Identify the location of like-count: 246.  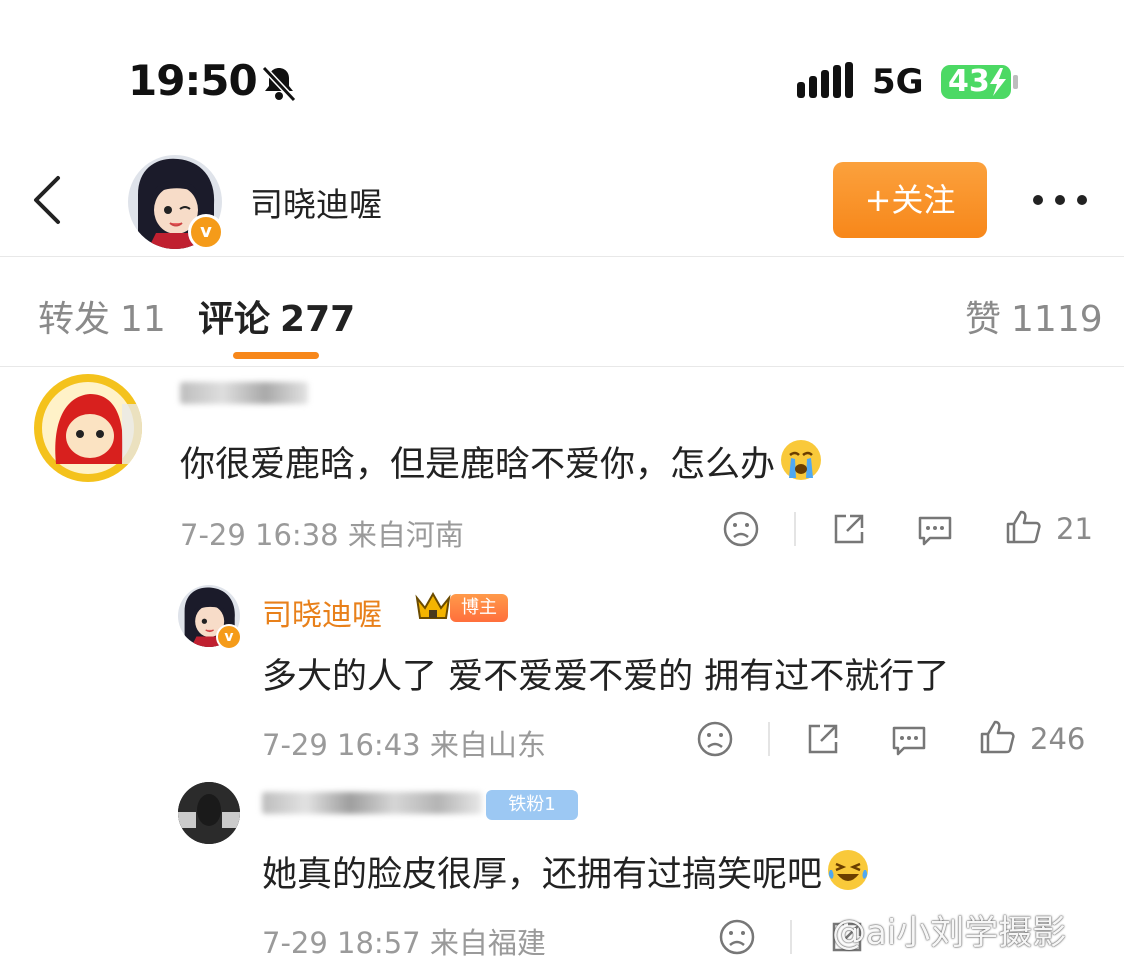
(1058, 739).